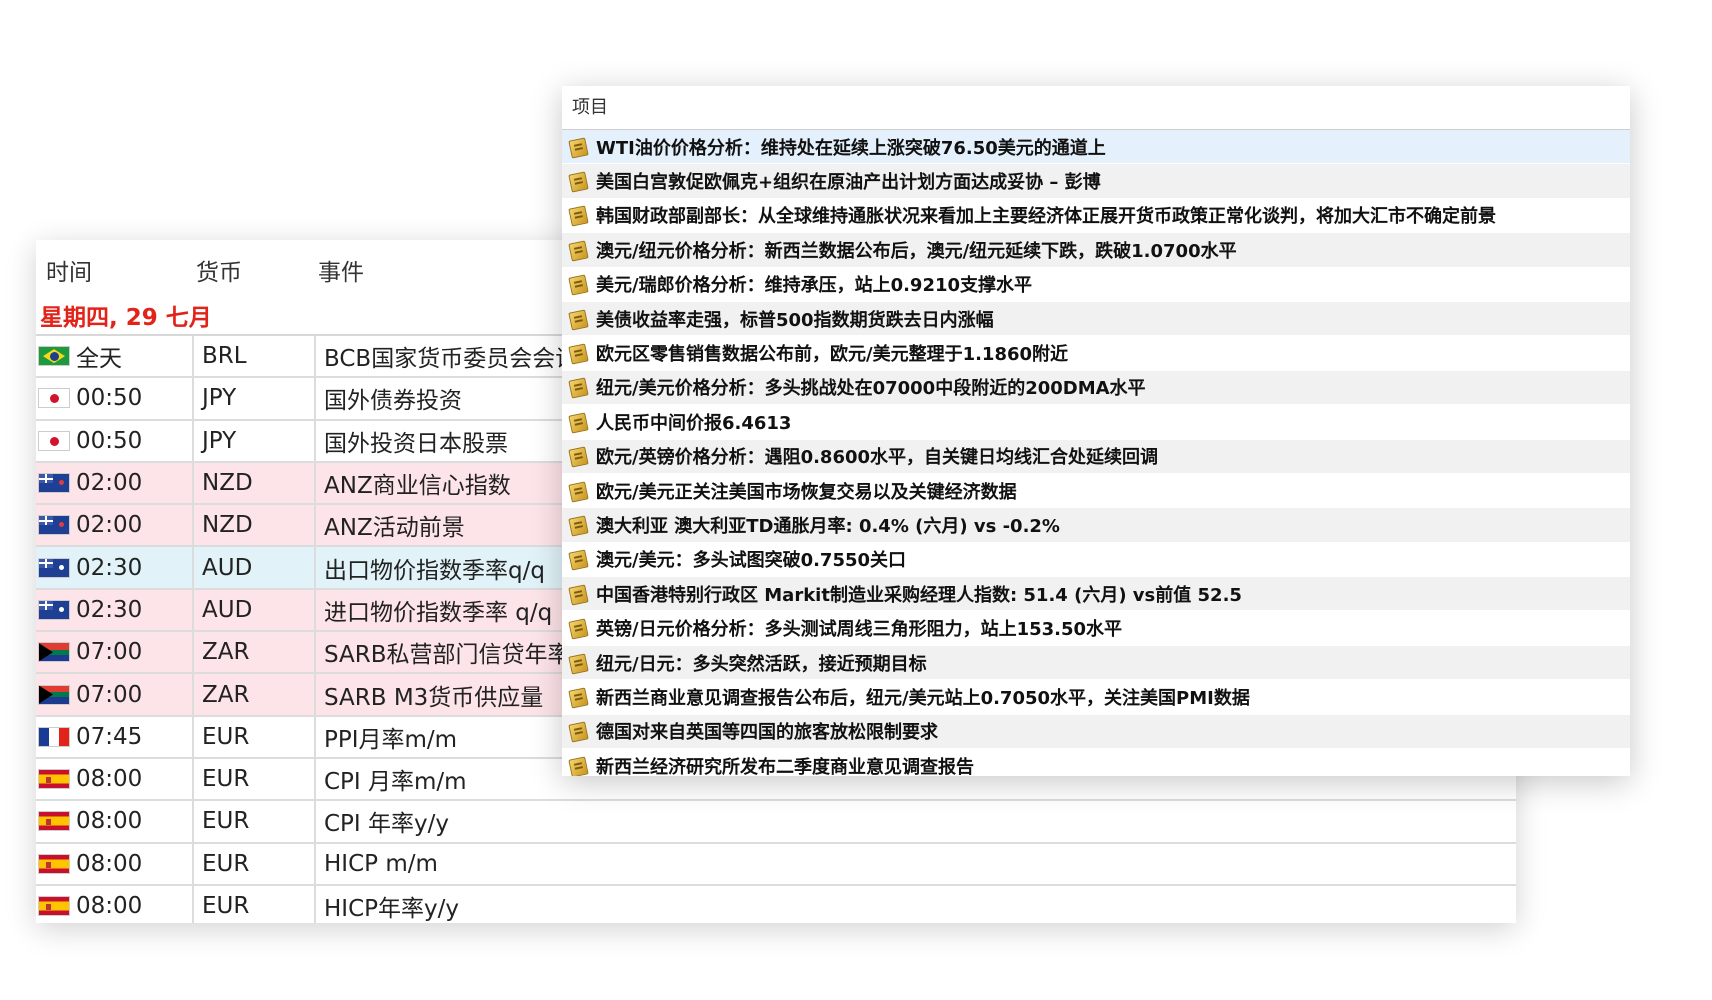 The height and width of the screenshot is (1000, 1712). I want to click on column-header-time: 时间, so click(116, 270).